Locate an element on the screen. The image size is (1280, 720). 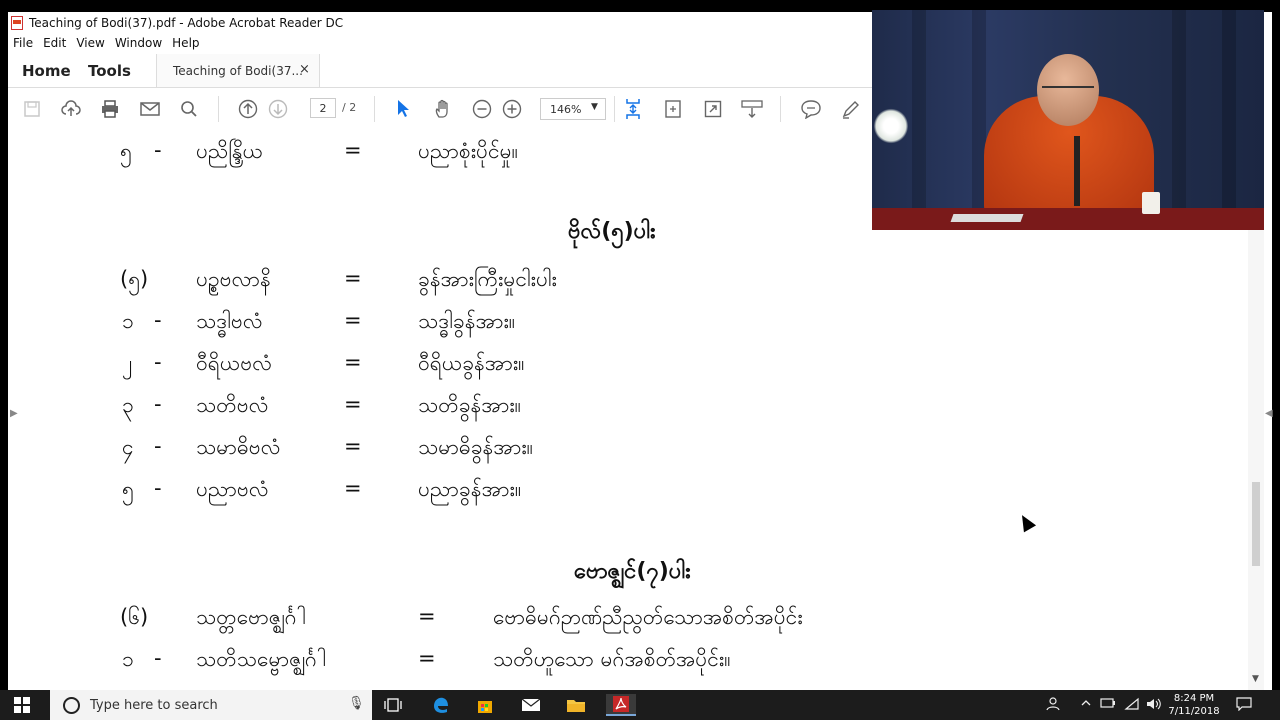
item-meaning: သဒ္ဓါခွန်အား။ is located at coordinates (467, 321).